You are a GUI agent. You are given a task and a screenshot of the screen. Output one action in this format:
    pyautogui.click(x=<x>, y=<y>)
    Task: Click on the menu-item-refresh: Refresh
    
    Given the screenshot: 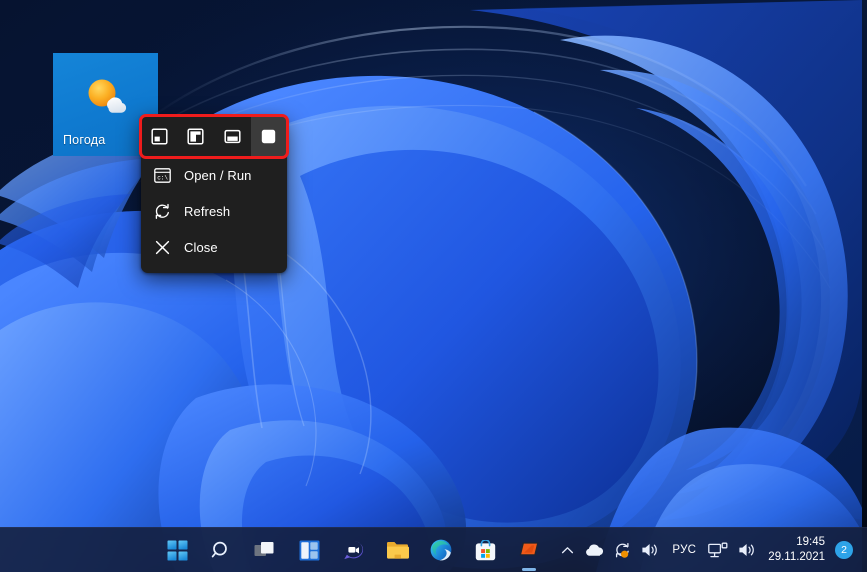 What is the action you would take?
    pyautogui.click(x=214, y=211)
    